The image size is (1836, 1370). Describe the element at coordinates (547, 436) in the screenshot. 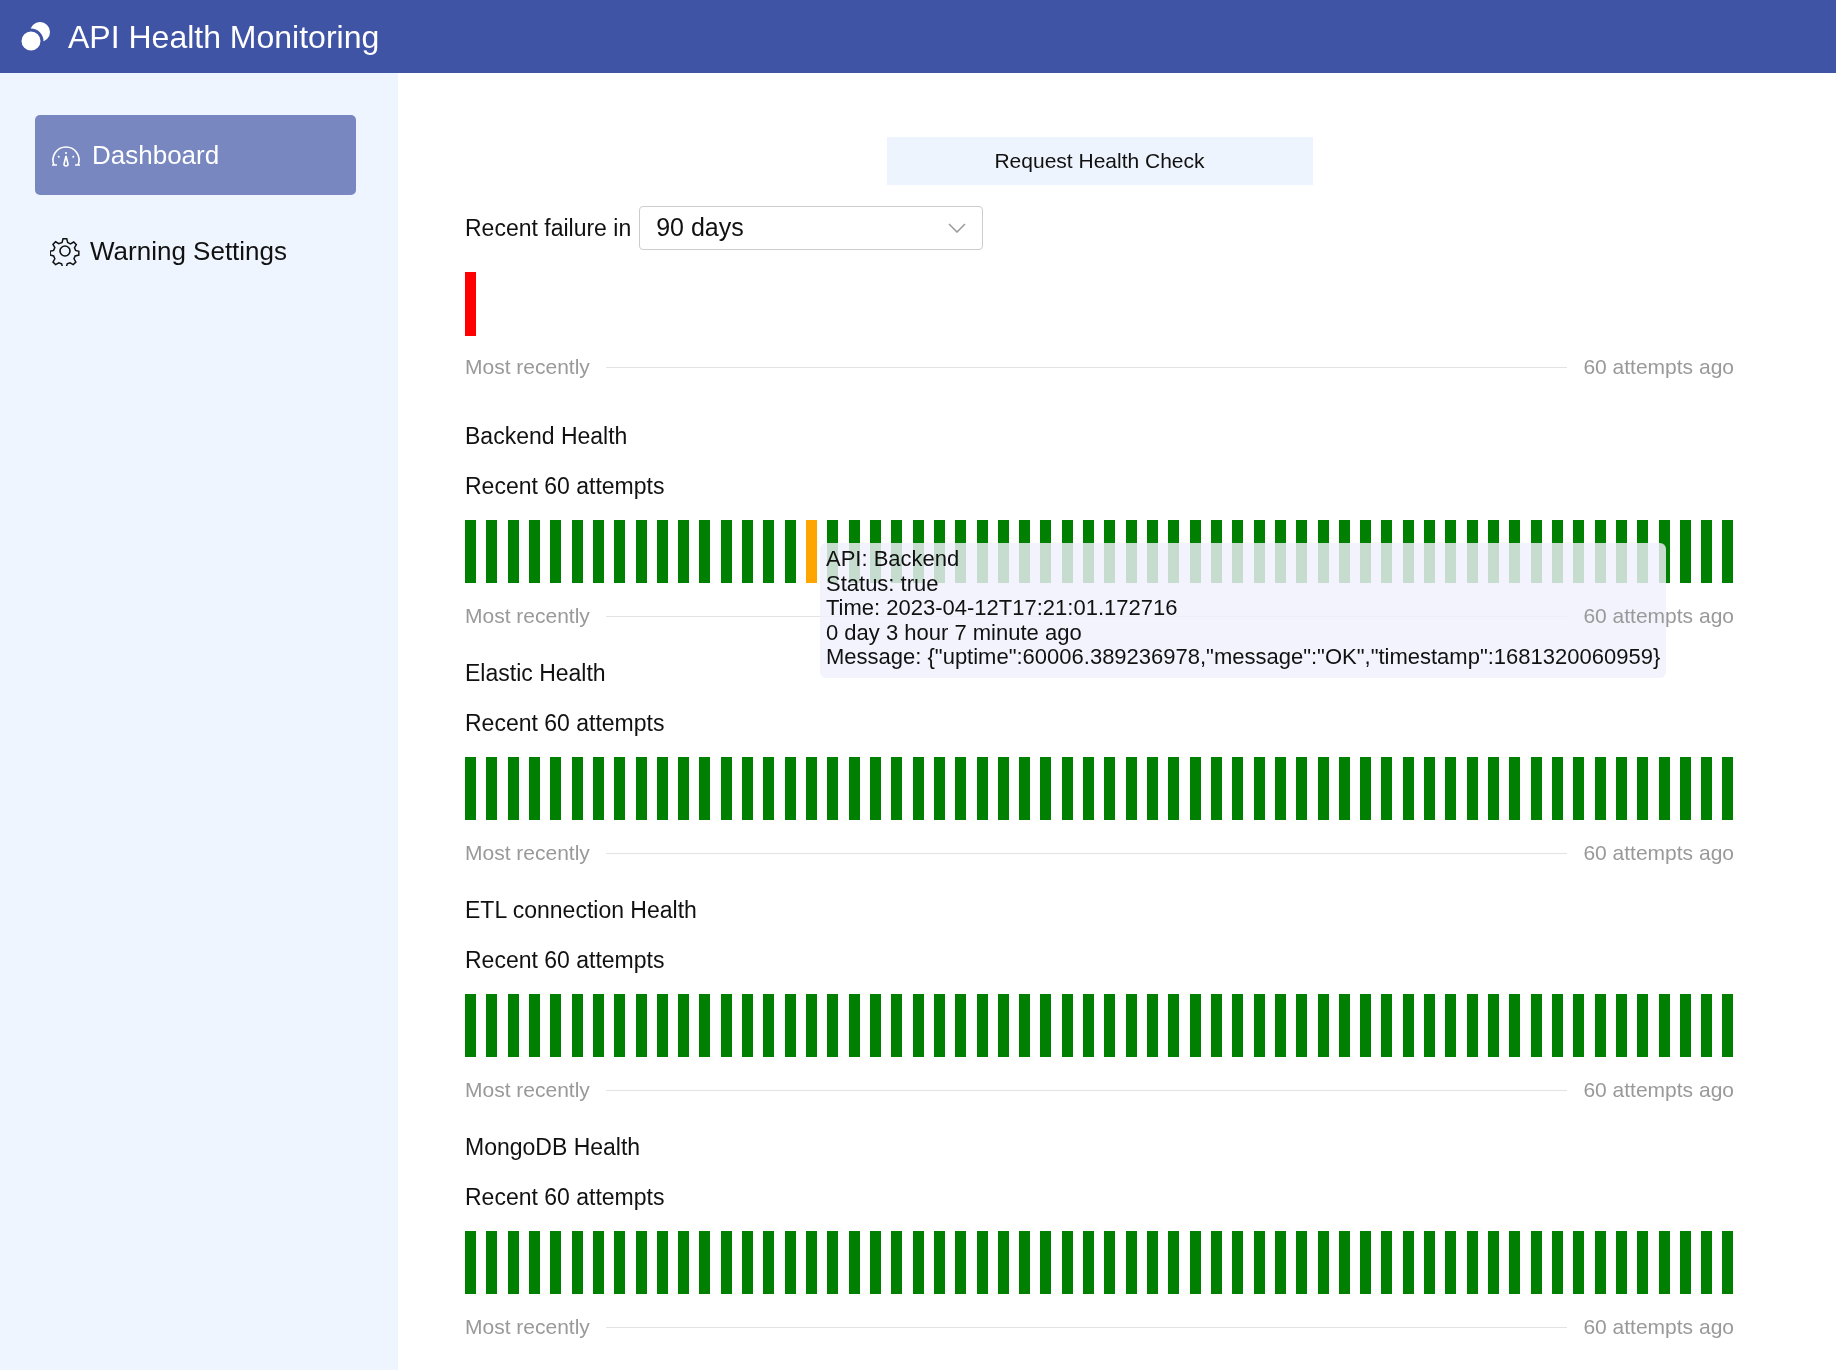

I see `section-title: Backend Health` at that location.